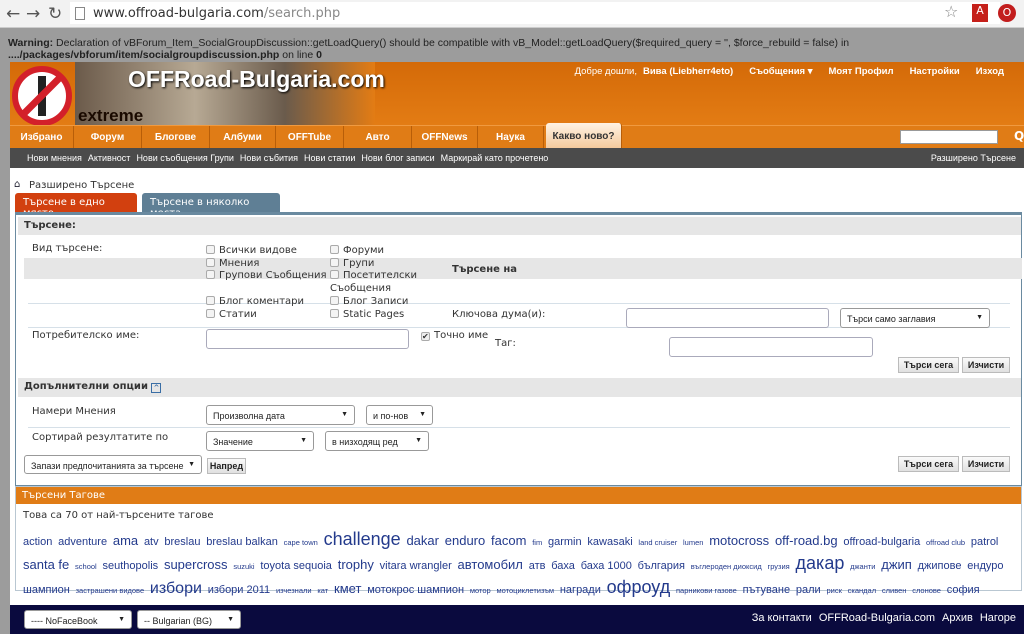 This screenshot has width=1024, height=634. I want to click on tag-link: offroad-bulgaria, so click(881, 542).